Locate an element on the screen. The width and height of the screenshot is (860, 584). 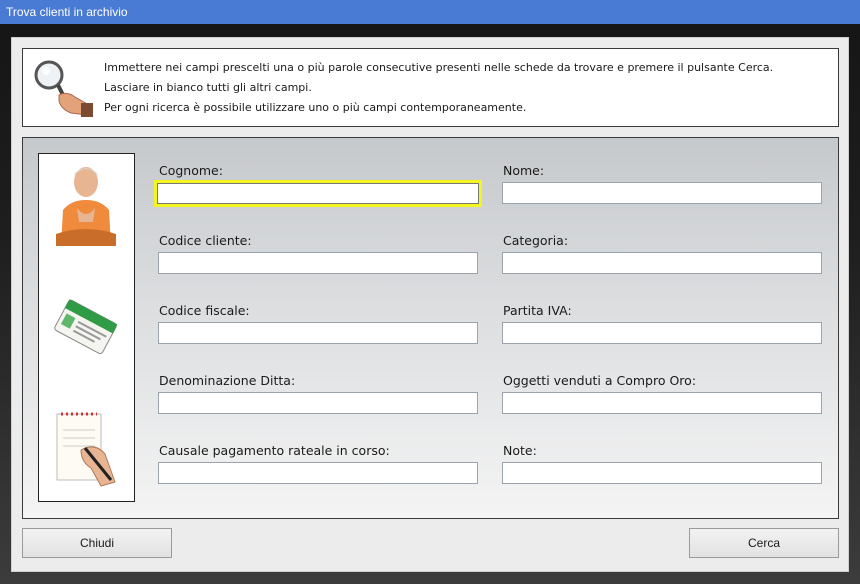
codice-fiscale-field is located at coordinates (318, 333).